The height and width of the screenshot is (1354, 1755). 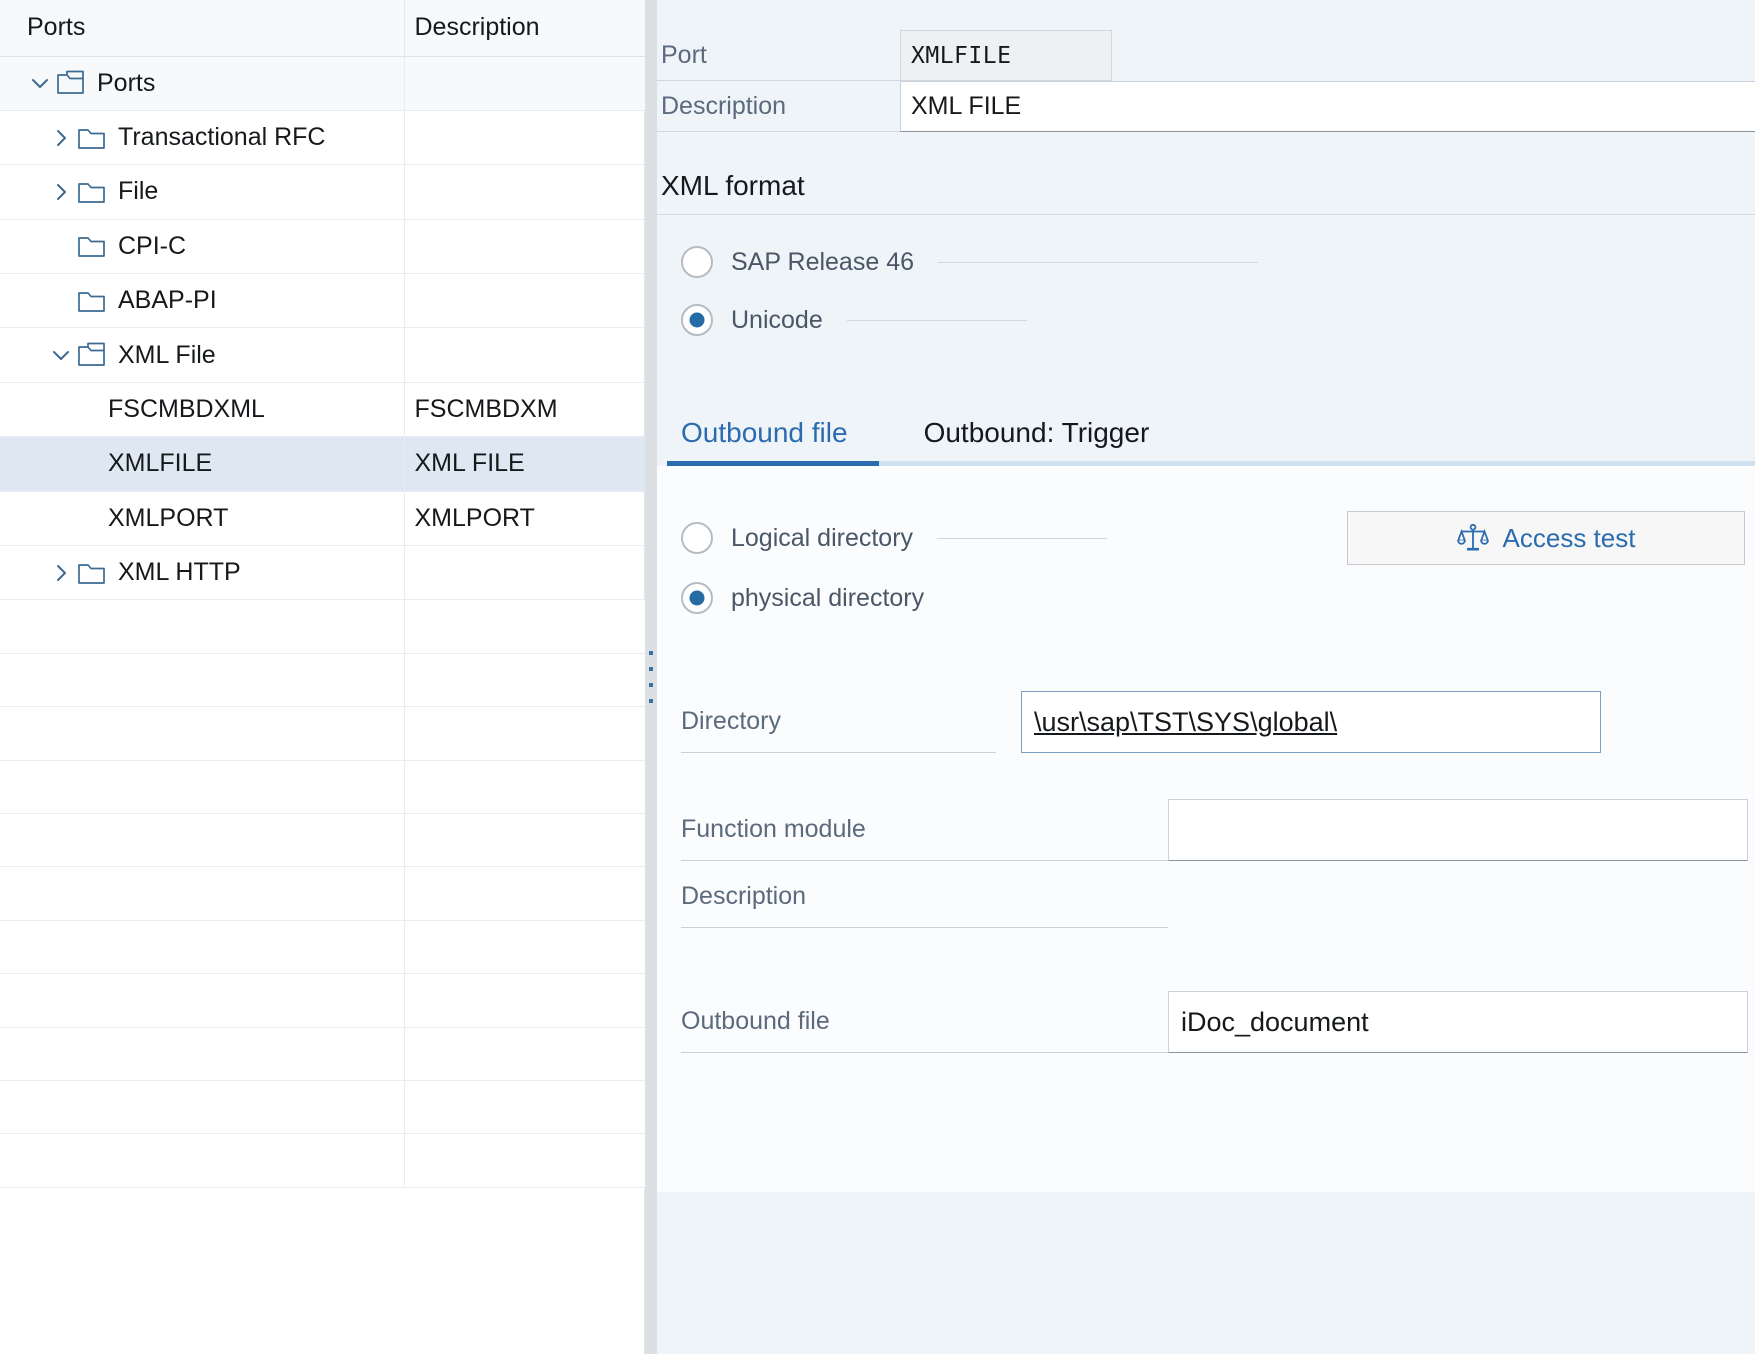 I want to click on radio-unicode: Unicode, so click(x=1206, y=320).